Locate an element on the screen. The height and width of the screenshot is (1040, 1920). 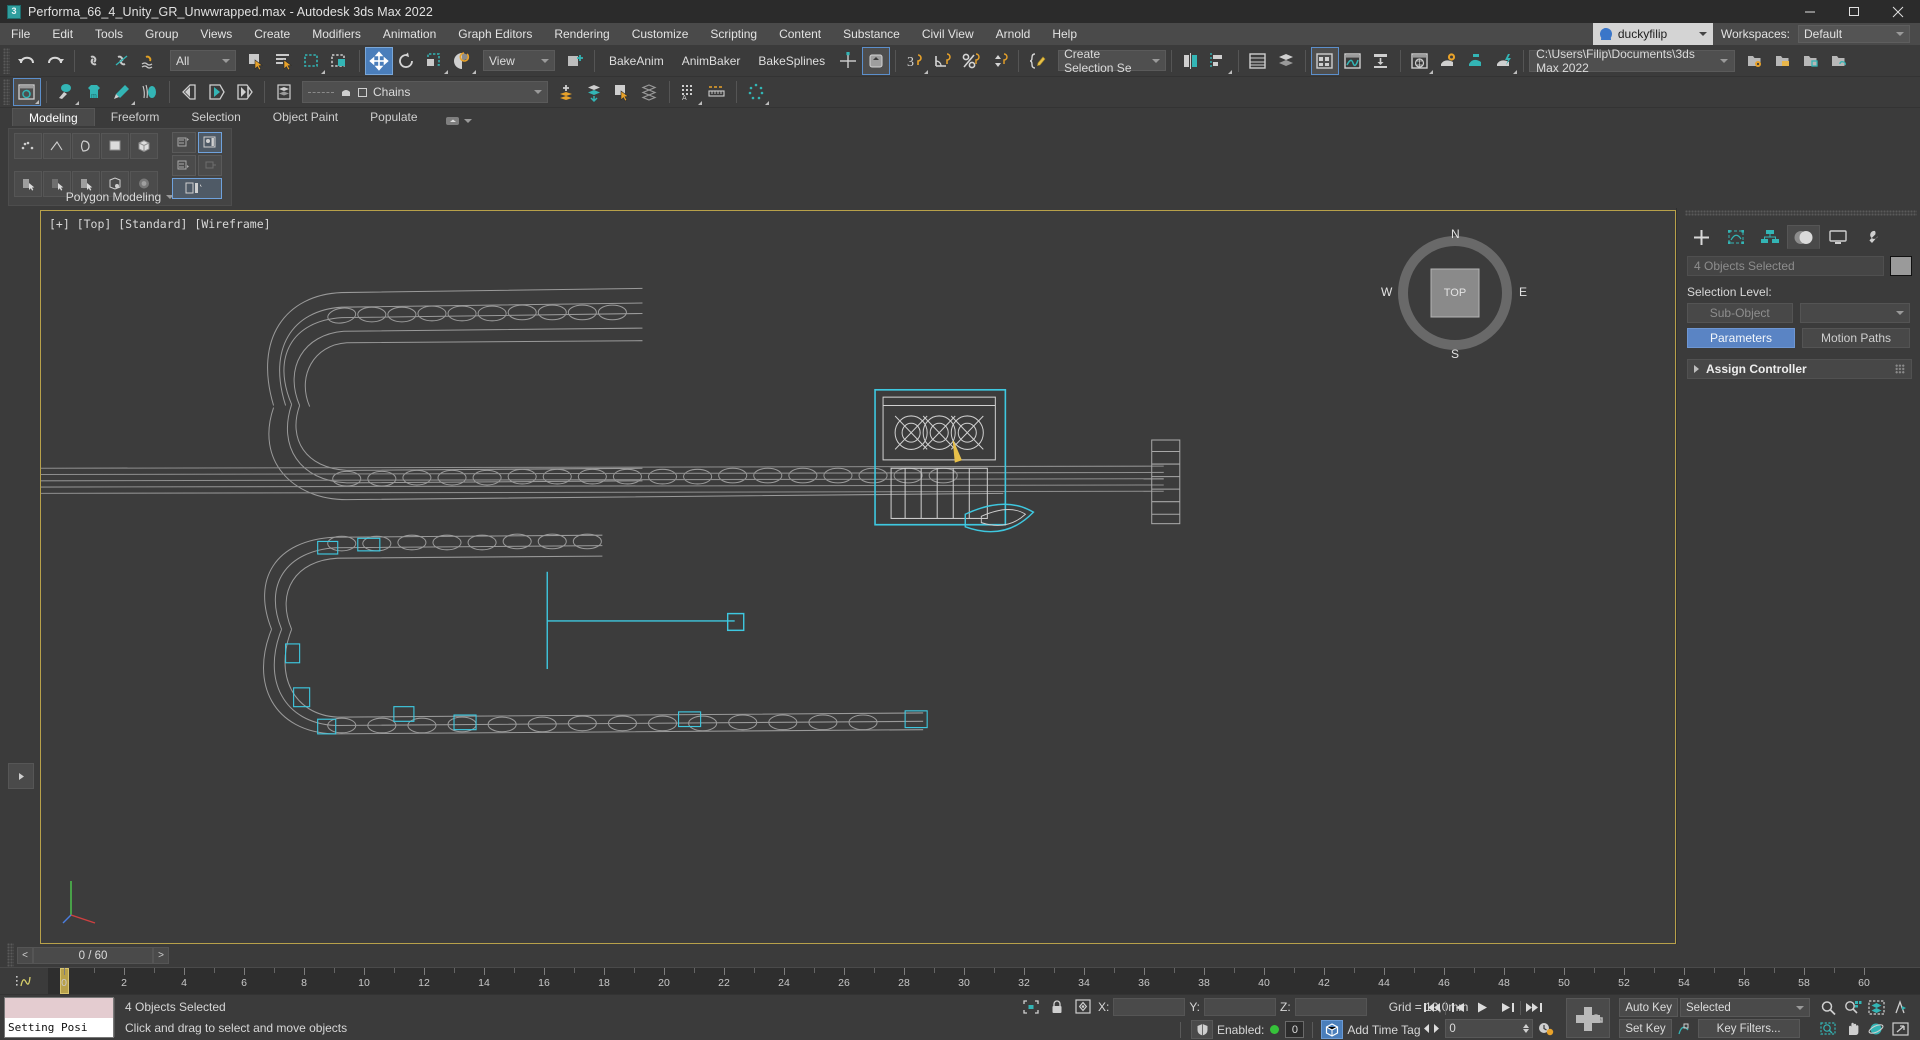
set-keys-button is located at coordinates (1588, 1018).